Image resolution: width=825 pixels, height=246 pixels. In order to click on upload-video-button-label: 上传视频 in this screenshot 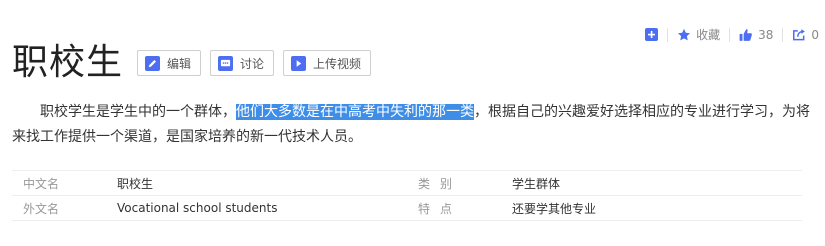, I will do `click(337, 63)`.